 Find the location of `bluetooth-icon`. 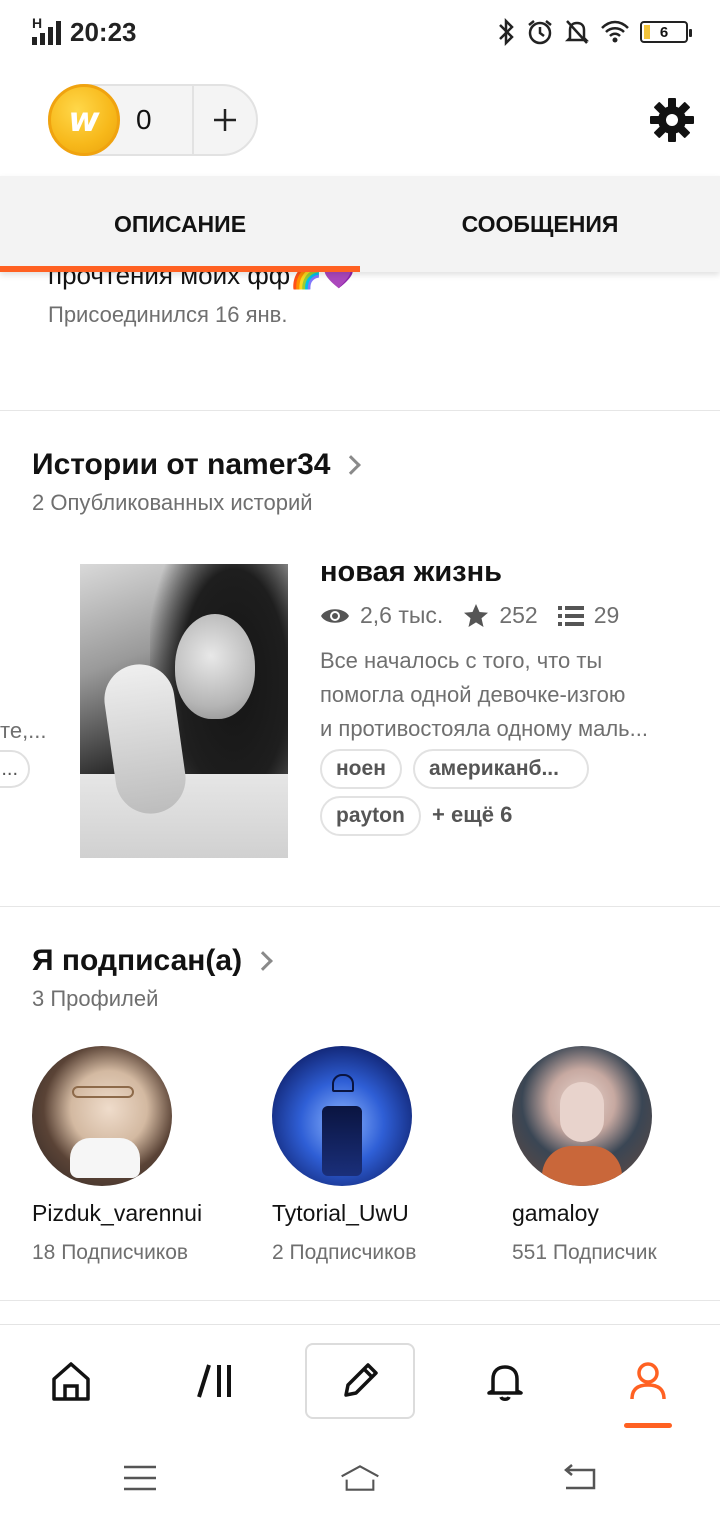

bluetooth-icon is located at coordinates (506, 32).